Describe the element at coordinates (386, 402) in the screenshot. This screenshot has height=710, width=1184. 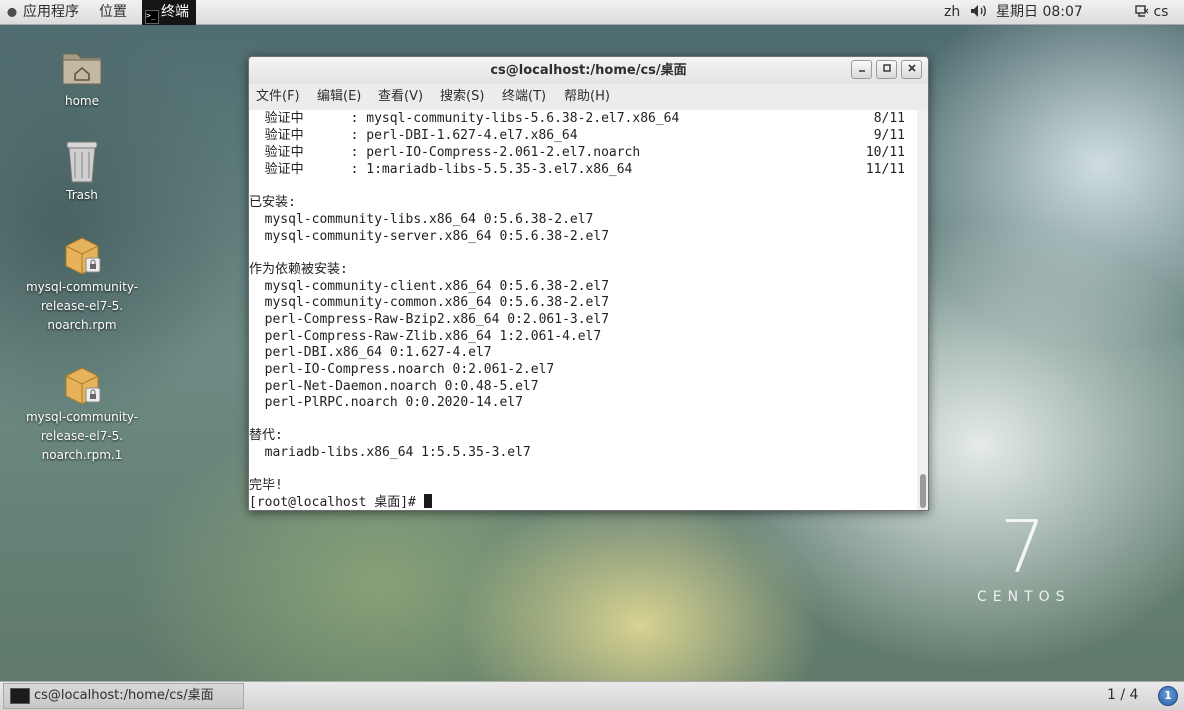
I see `terminal-line: perl-PlRPC.noarch 0:0.2020-14.el7` at that location.